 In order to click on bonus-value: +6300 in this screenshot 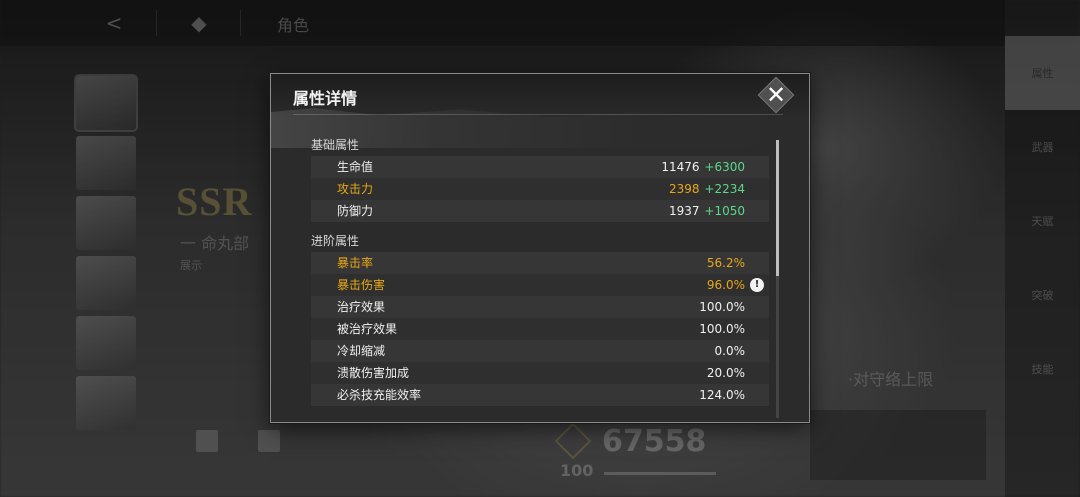, I will do `click(724, 167)`.